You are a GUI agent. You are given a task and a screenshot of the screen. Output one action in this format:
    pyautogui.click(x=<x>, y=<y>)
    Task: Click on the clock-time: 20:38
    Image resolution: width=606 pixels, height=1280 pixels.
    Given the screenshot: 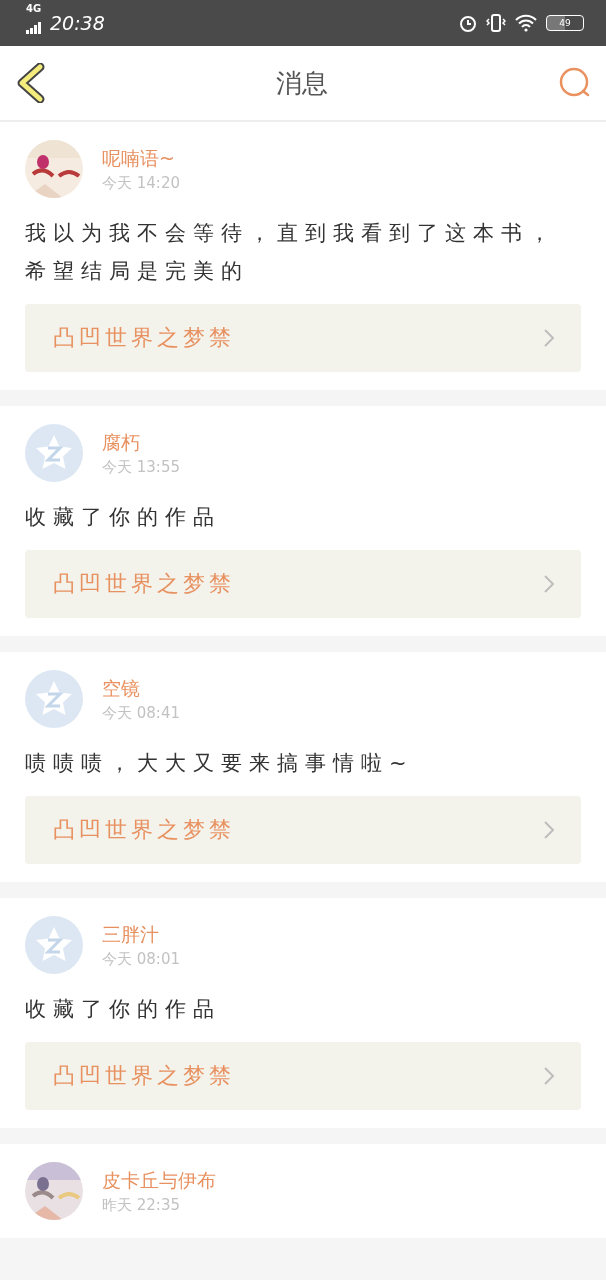 What is the action you would take?
    pyautogui.click(x=77, y=23)
    